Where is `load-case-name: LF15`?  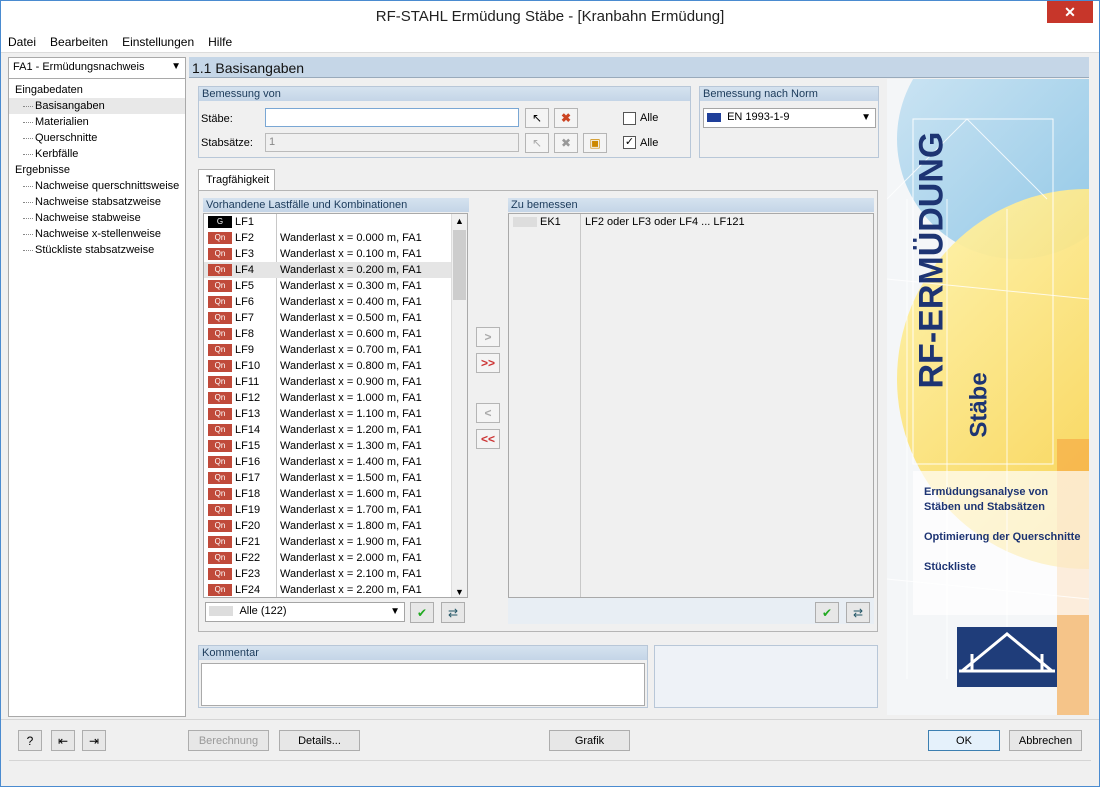
load-case-name: LF15 is located at coordinates (248, 446).